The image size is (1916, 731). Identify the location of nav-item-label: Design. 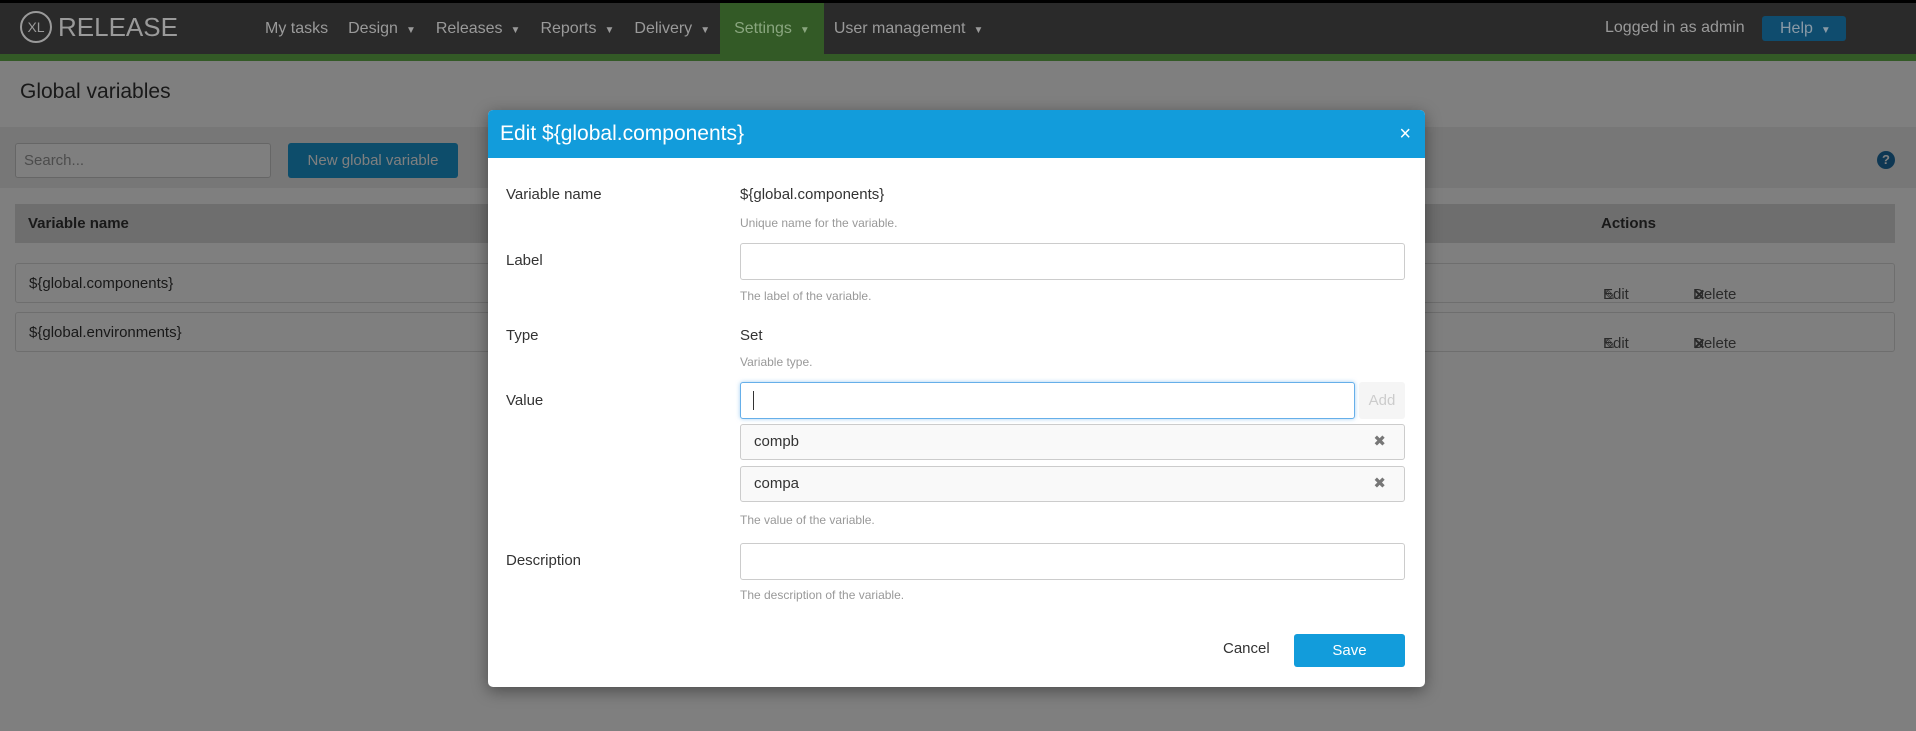
(373, 28).